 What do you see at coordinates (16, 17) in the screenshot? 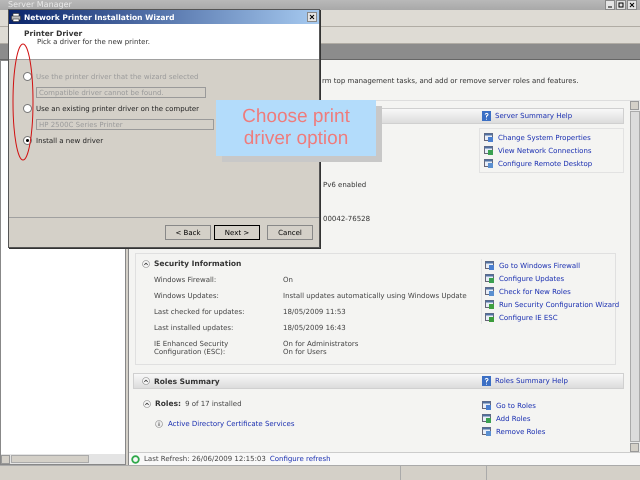
I see `printer-icon` at bounding box center [16, 17].